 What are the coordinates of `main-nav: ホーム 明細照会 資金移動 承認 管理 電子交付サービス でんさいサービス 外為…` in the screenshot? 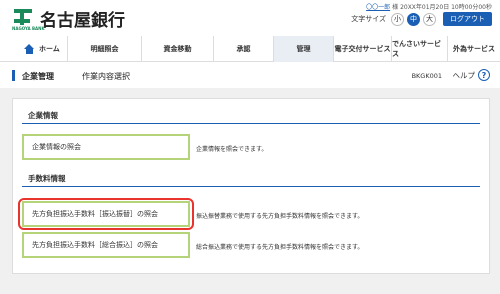 It's located at (250, 49).